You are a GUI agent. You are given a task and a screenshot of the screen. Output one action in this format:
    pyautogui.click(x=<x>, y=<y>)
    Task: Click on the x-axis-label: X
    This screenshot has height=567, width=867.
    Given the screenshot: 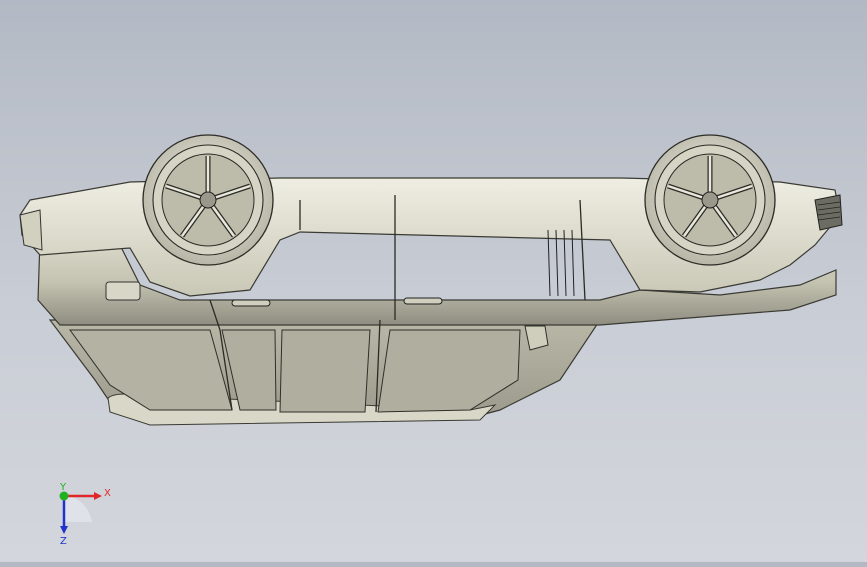 What is the action you would take?
    pyautogui.click(x=107, y=493)
    